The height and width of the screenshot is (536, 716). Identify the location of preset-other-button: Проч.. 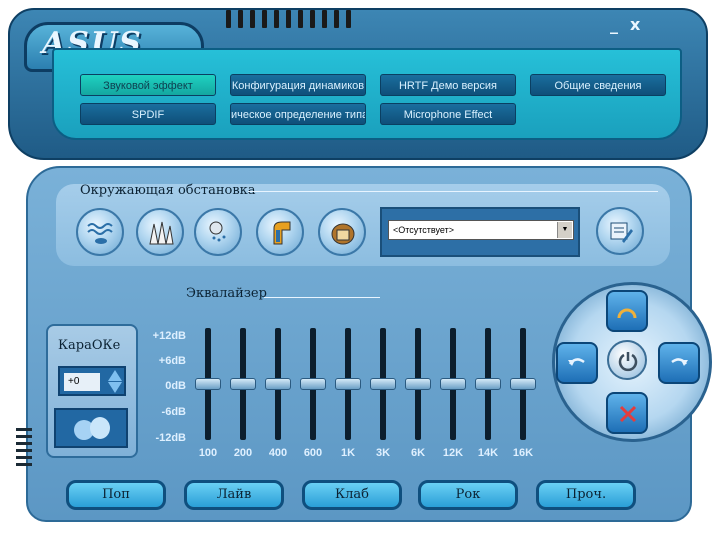
(586, 495).